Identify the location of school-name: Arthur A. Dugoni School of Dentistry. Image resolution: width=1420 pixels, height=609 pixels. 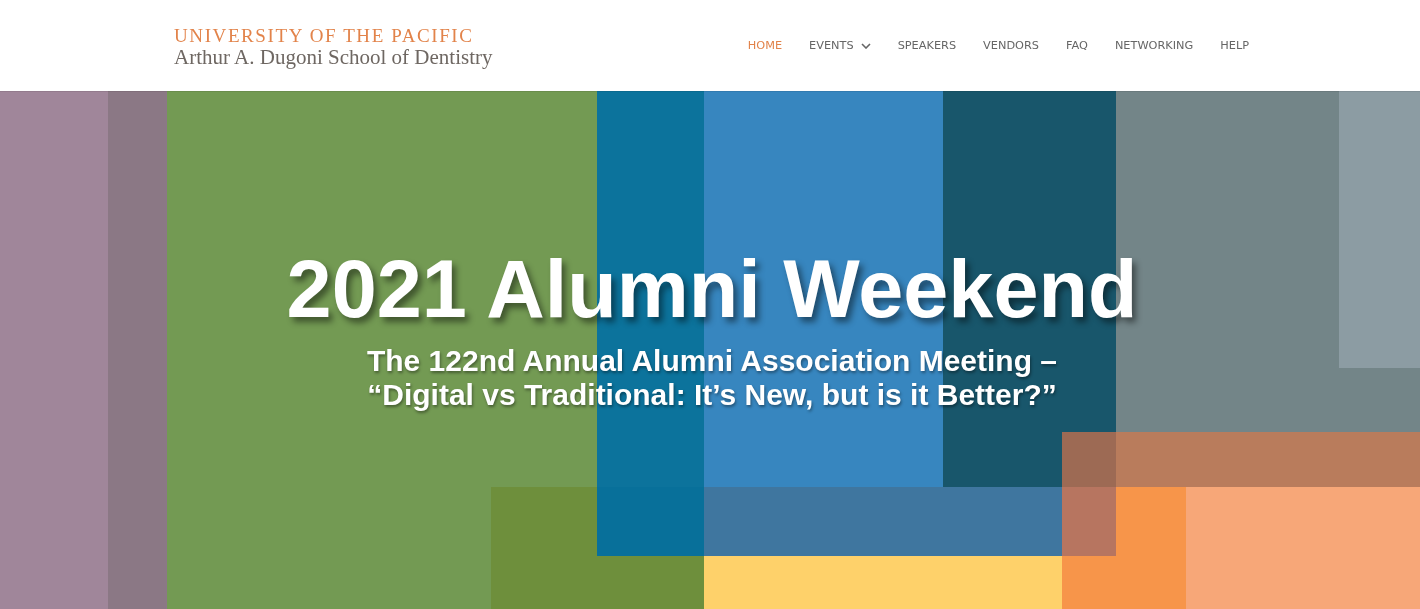
(333, 57).